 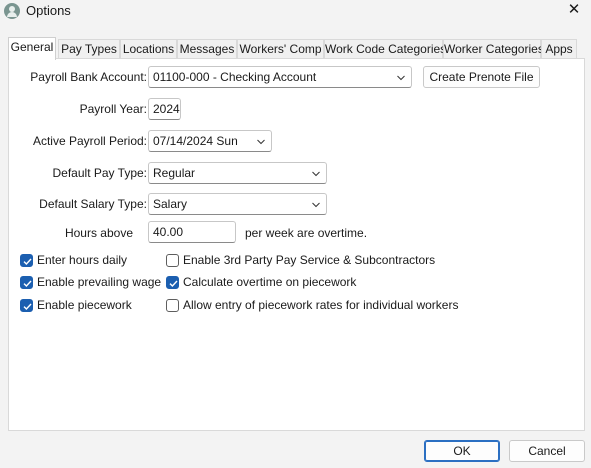 I want to click on active-period-value: 07/14/2024 Sun, so click(x=195, y=141).